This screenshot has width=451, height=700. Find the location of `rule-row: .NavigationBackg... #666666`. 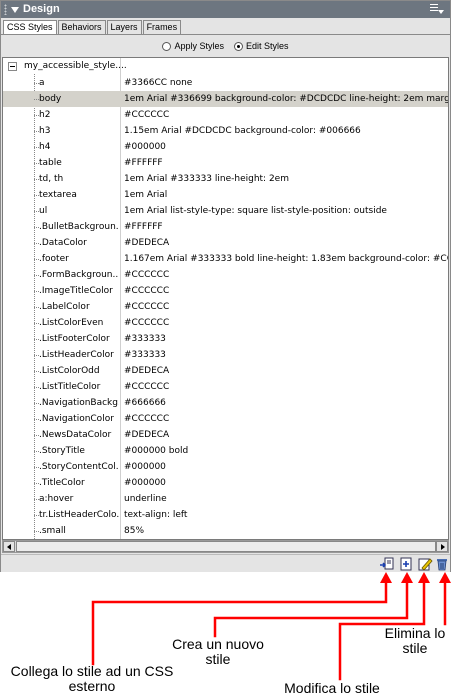

rule-row: .NavigationBackg... #666666 is located at coordinates (225, 403).